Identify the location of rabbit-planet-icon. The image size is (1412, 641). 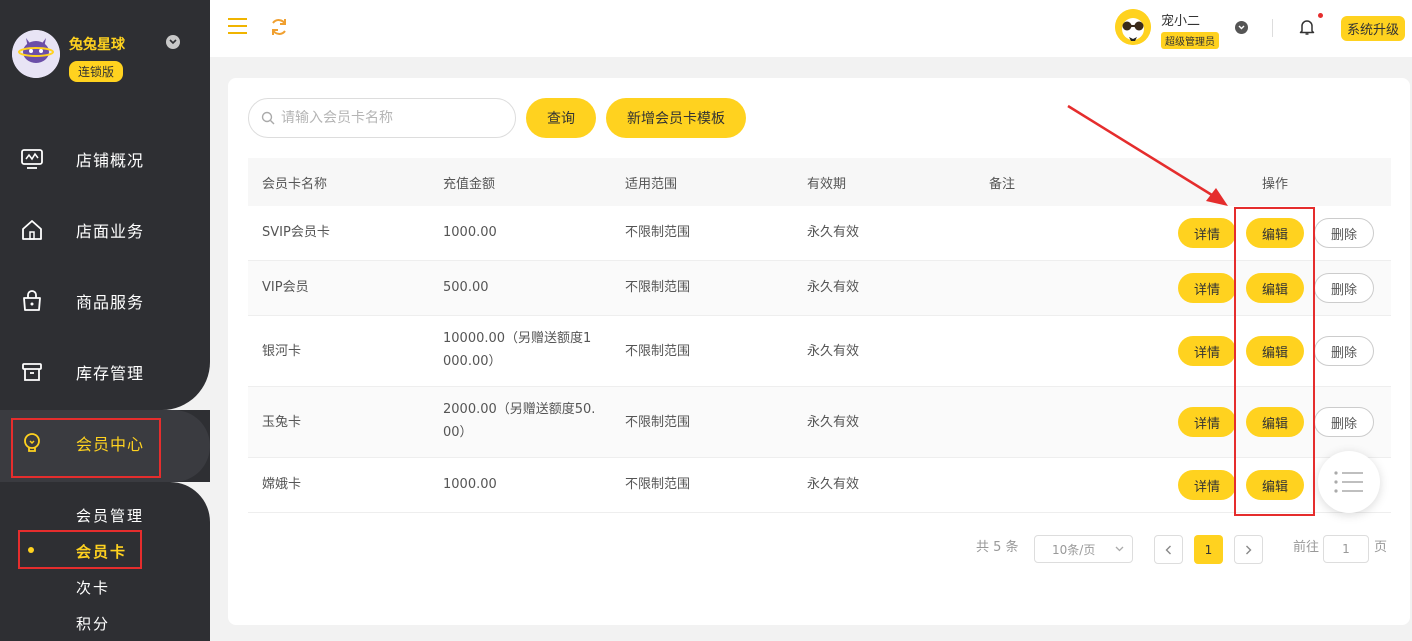
(36, 54).